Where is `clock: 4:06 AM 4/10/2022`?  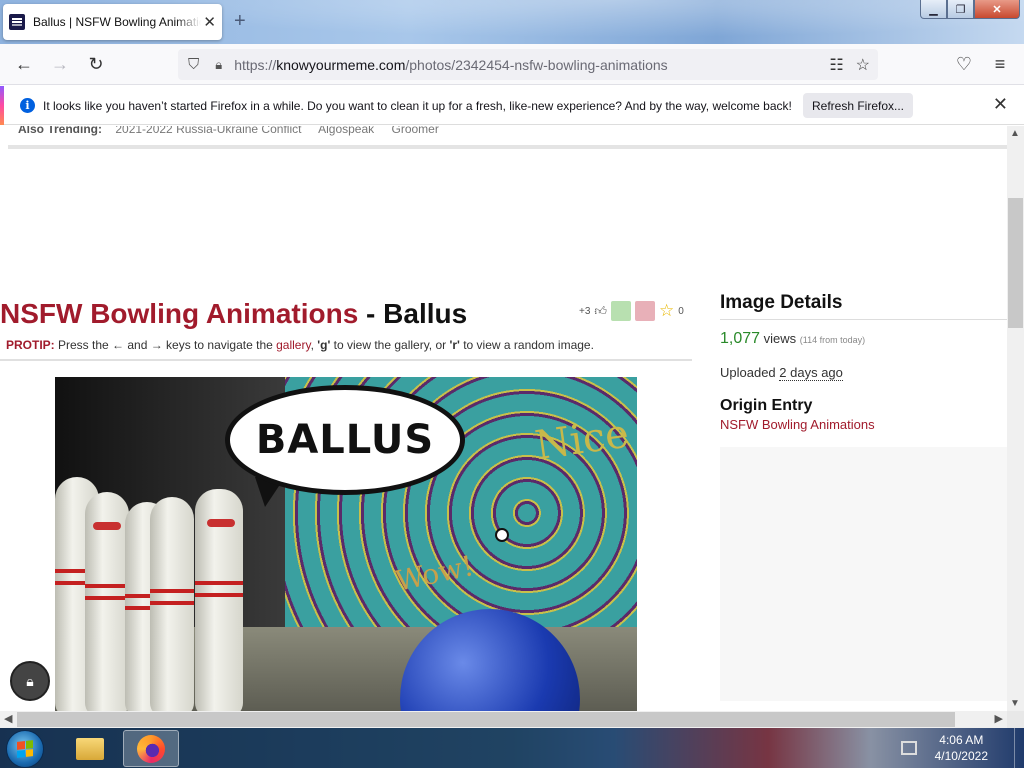
clock: 4:06 AM 4/10/2022 is located at coordinates (961, 748).